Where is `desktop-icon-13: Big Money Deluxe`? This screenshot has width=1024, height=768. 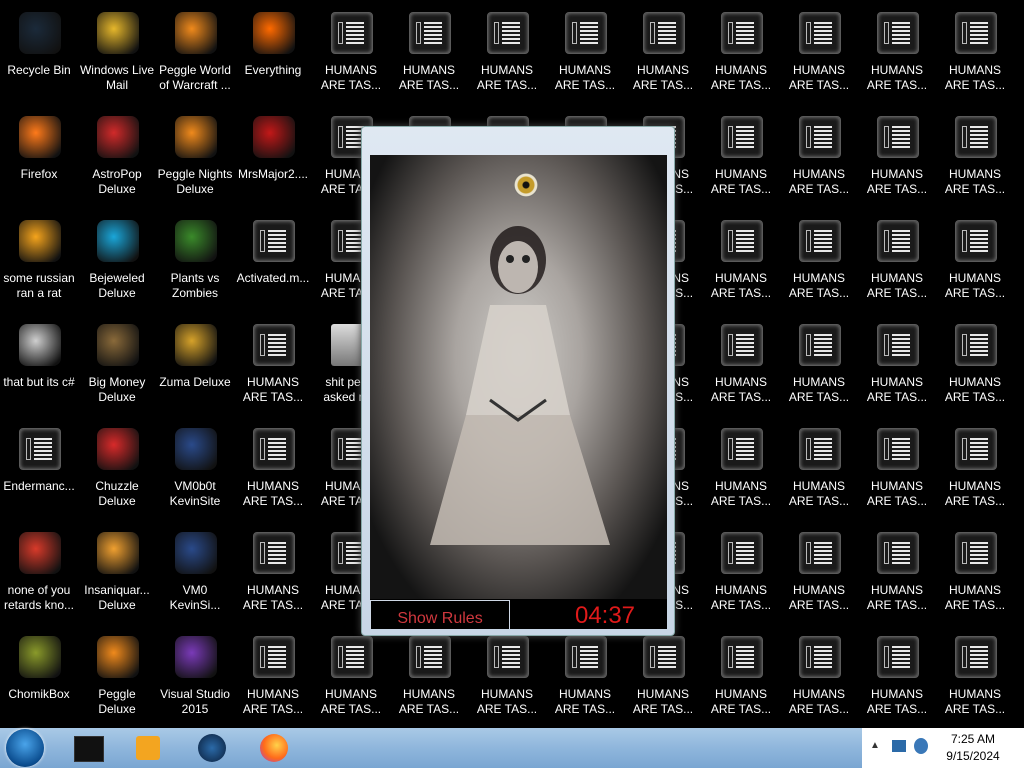
desktop-icon-13: Big Money Deluxe is located at coordinates (117, 370).